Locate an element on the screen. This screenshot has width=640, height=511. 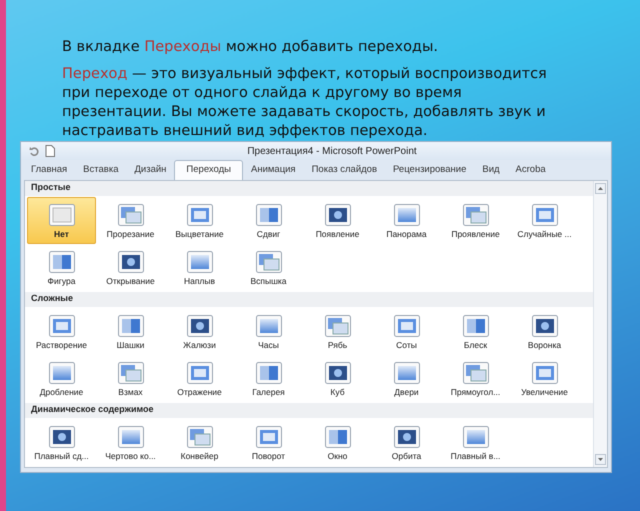
transition-option: Двери is located at coordinates (406, 378).